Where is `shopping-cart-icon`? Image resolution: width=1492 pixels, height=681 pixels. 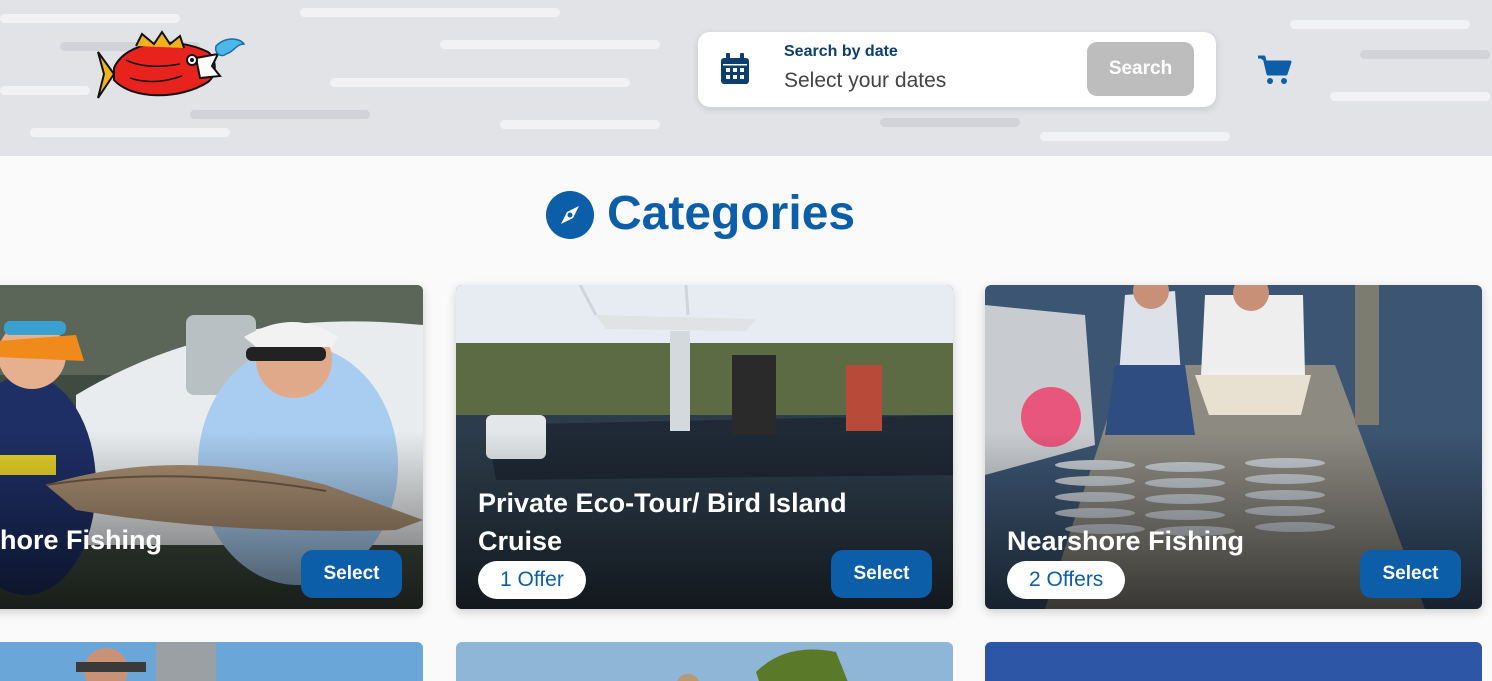
shopping-cart-icon is located at coordinates (1274, 70).